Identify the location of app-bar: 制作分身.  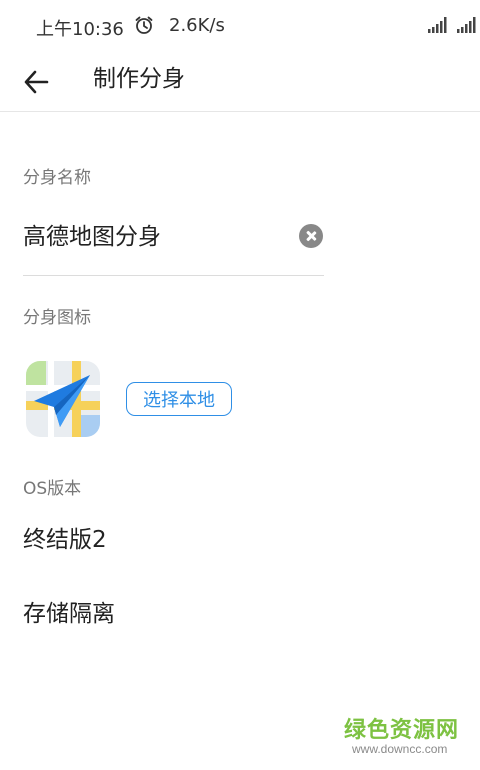
(240, 82).